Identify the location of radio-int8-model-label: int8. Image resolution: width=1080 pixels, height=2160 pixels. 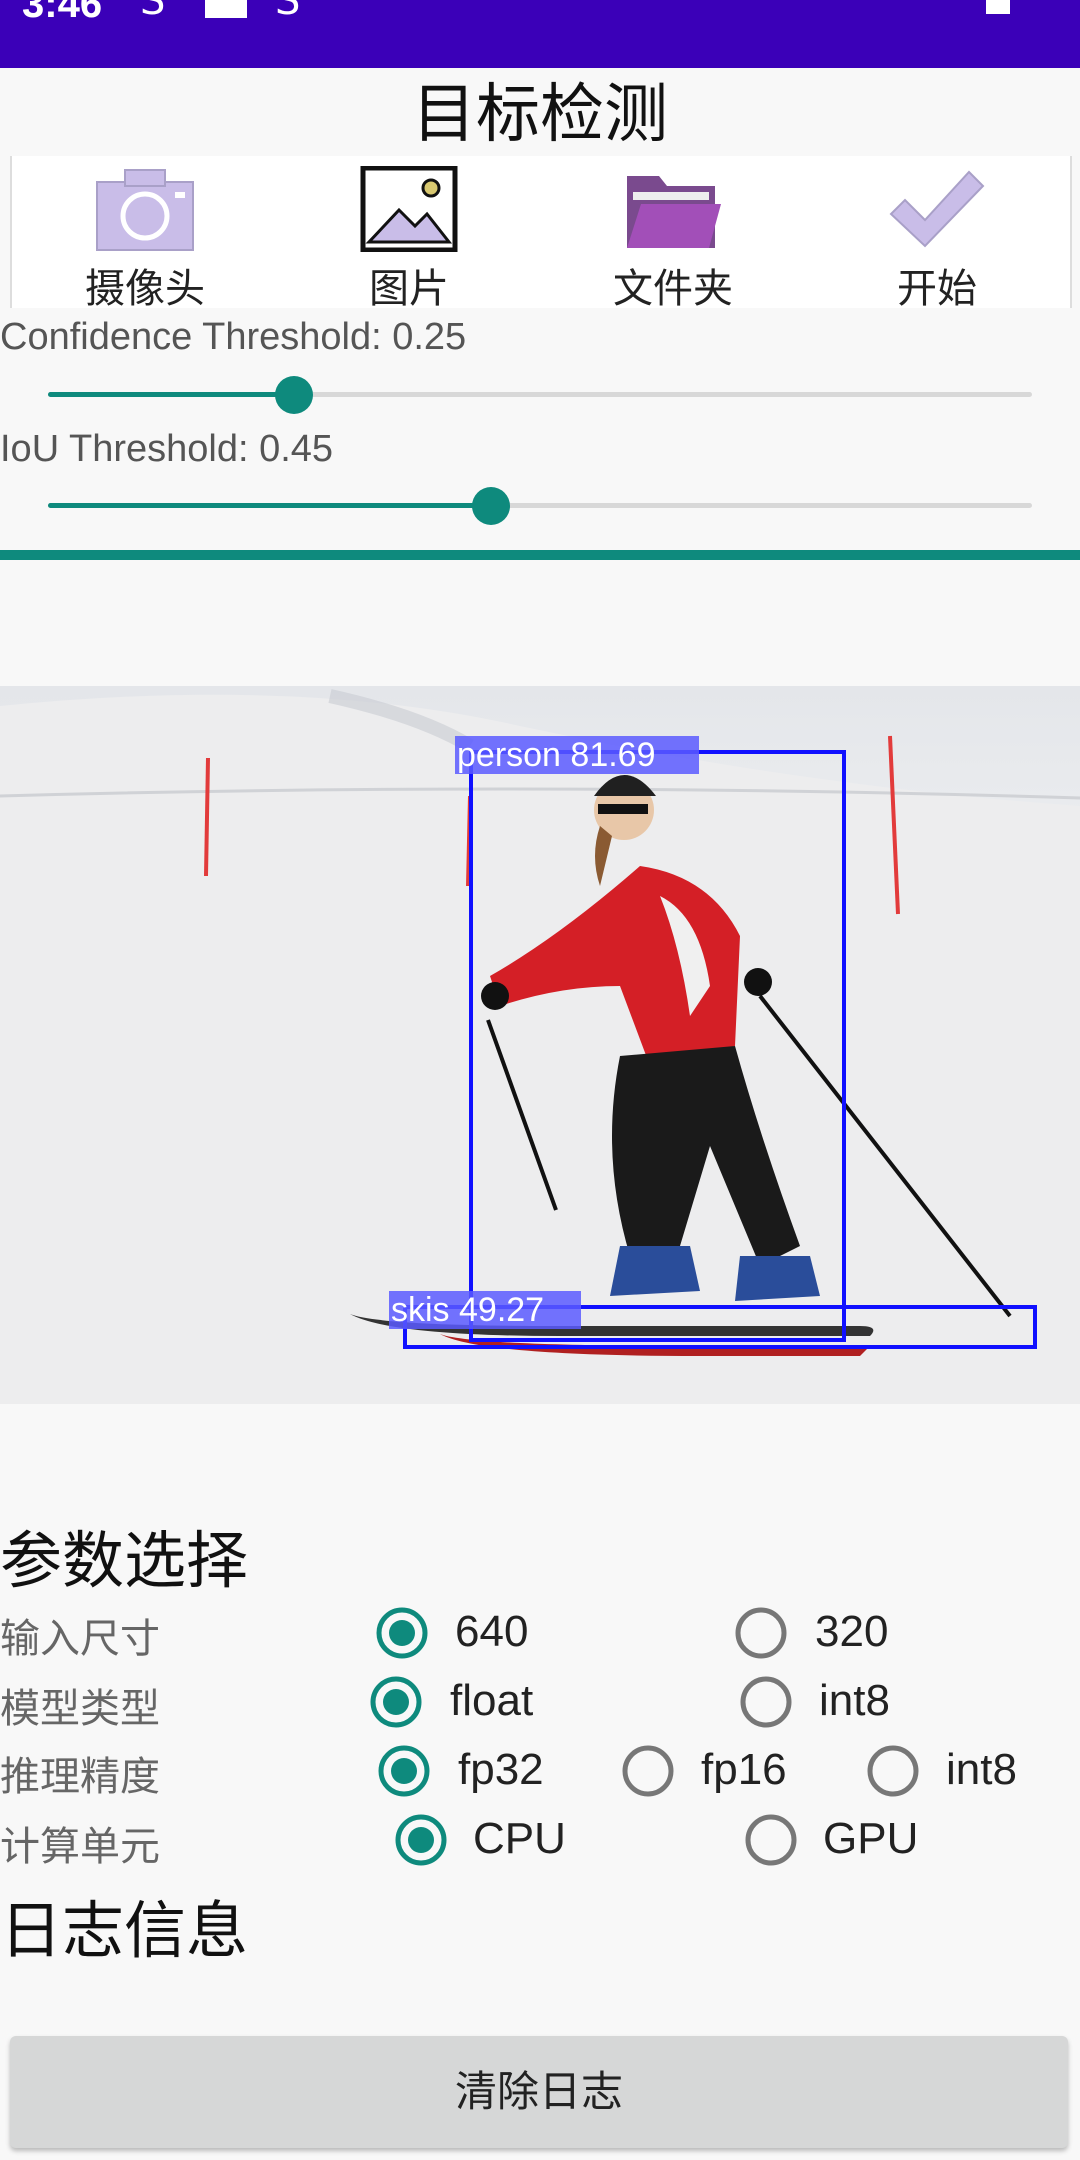
(854, 1700).